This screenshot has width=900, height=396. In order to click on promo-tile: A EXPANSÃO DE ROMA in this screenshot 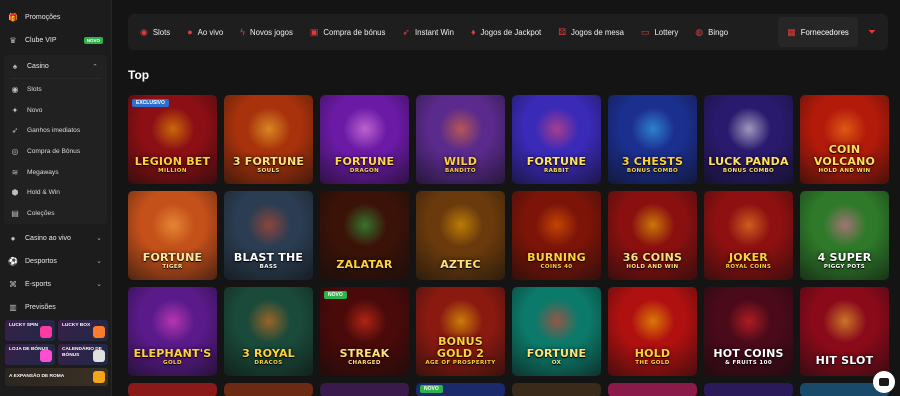, I will do `click(56, 377)`.